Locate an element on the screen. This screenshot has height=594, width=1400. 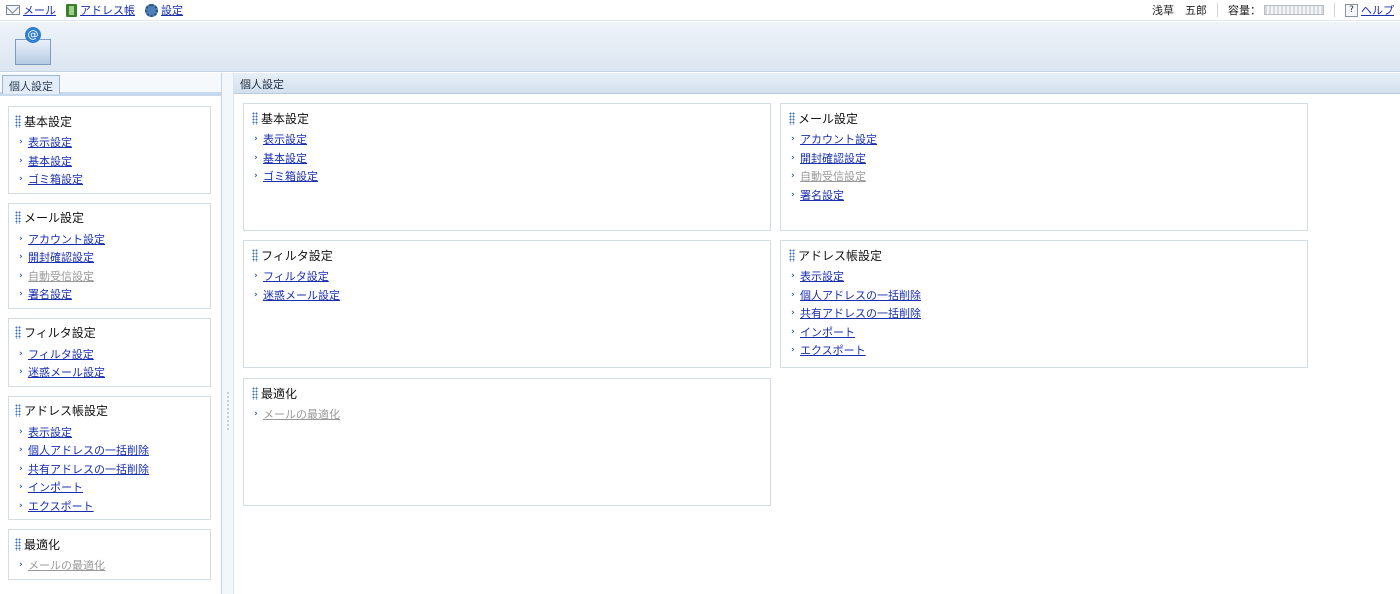
nav-address-book: アドレス帳 is located at coordinates (100, 10).